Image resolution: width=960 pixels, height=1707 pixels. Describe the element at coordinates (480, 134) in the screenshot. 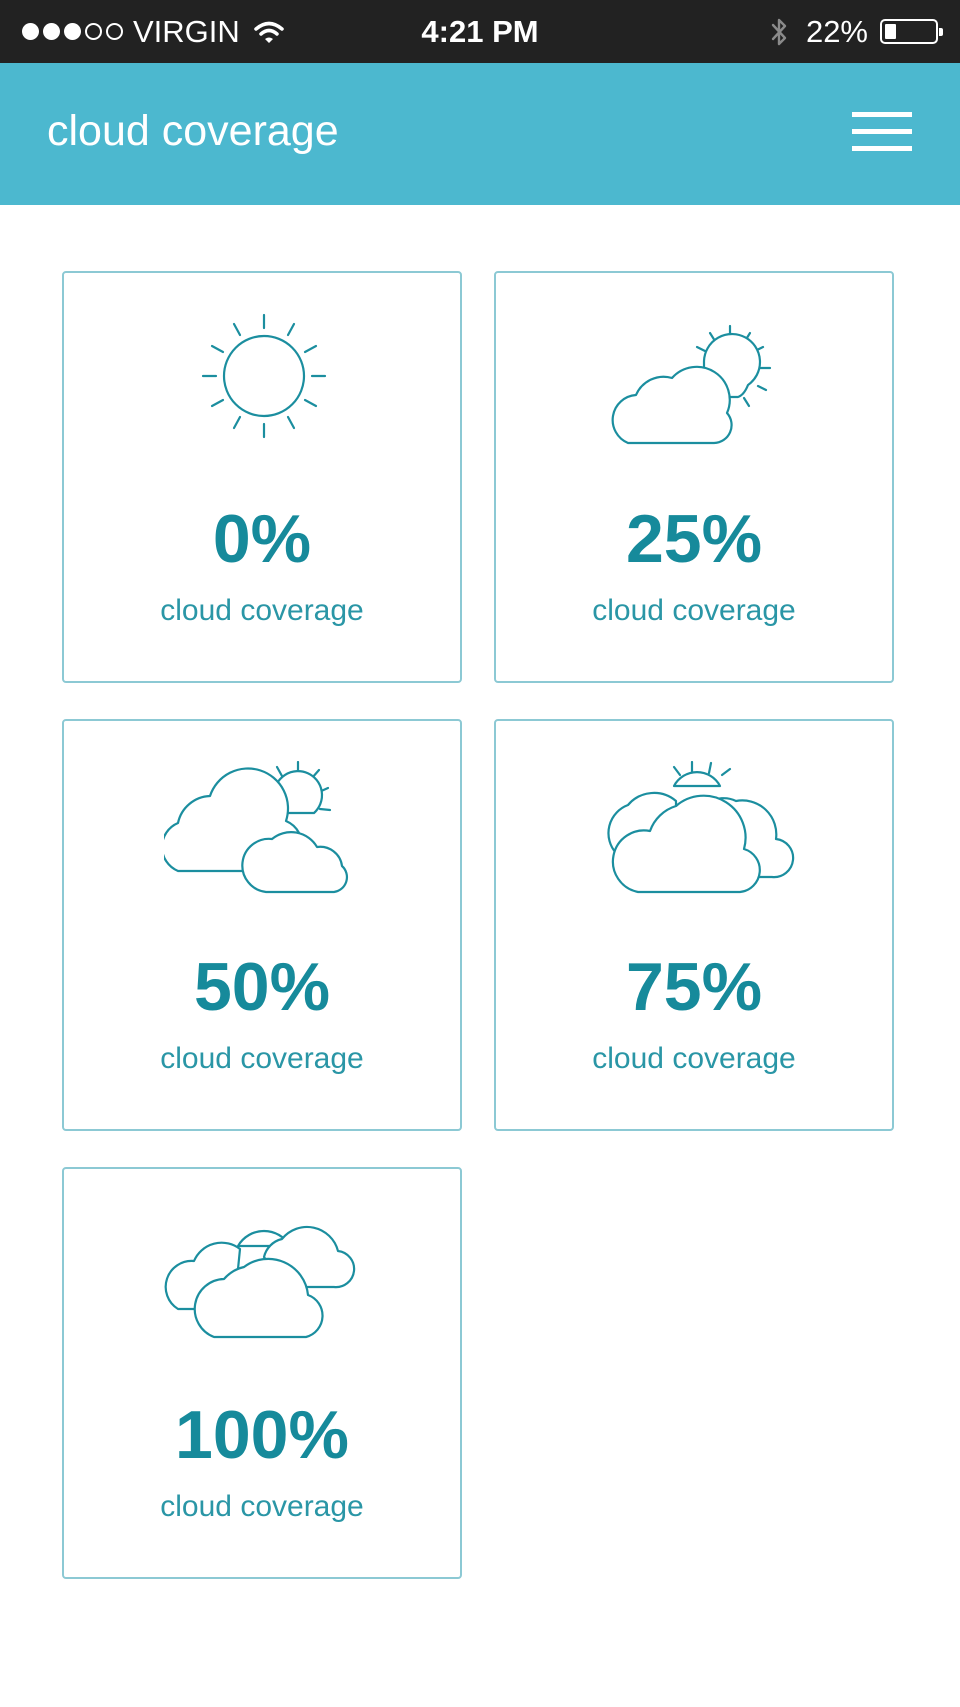

I see `app-header: cloud coverage` at that location.